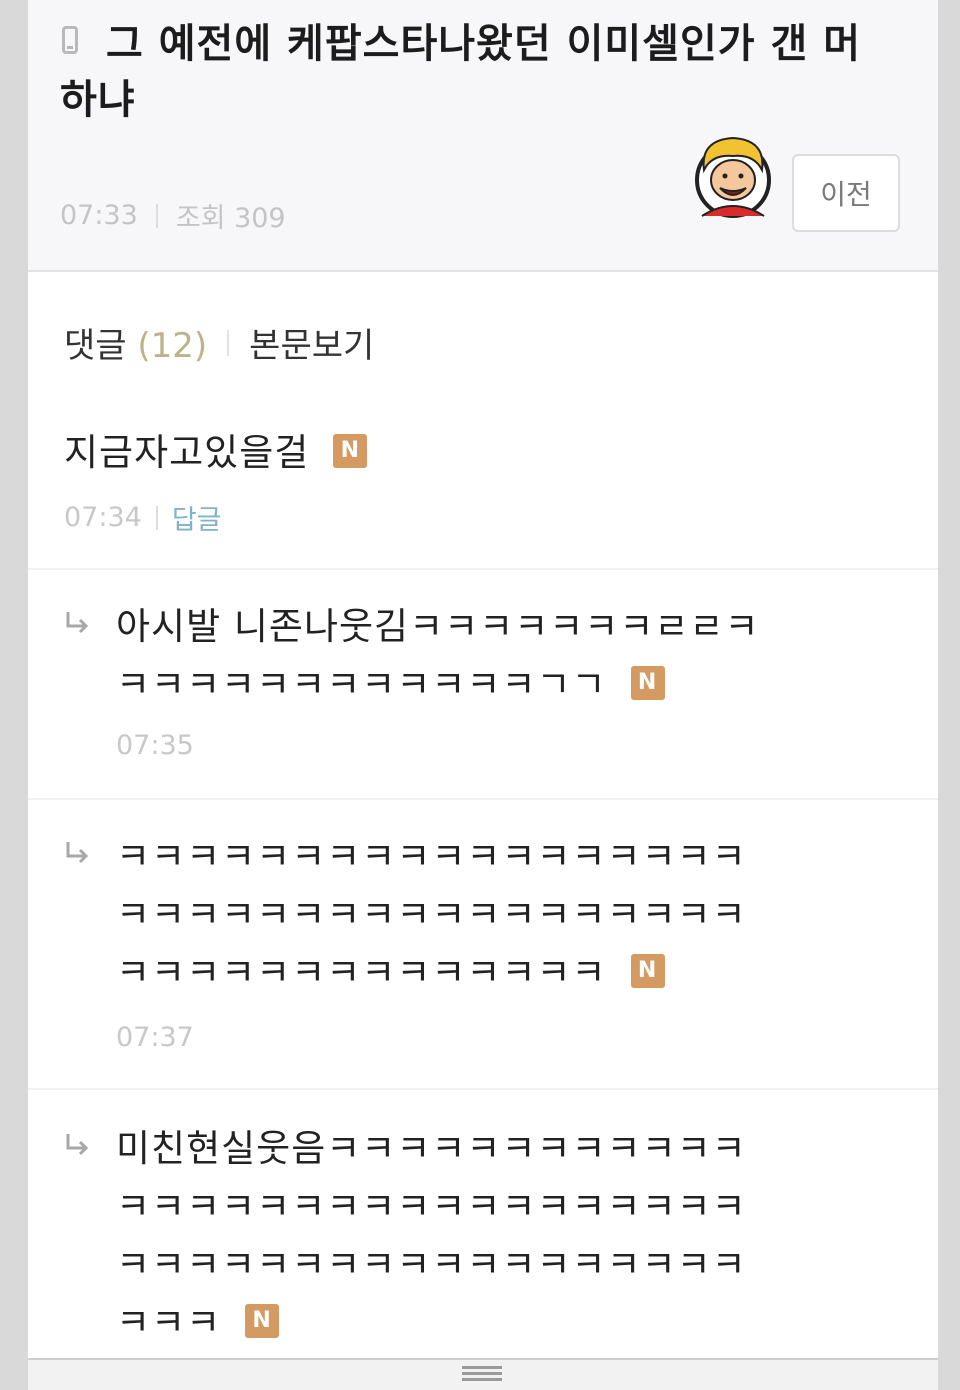 This screenshot has width=960, height=1390. What do you see at coordinates (95, 346) in the screenshot?
I see `tab-comments-label: 댓글` at bounding box center [95, 346].